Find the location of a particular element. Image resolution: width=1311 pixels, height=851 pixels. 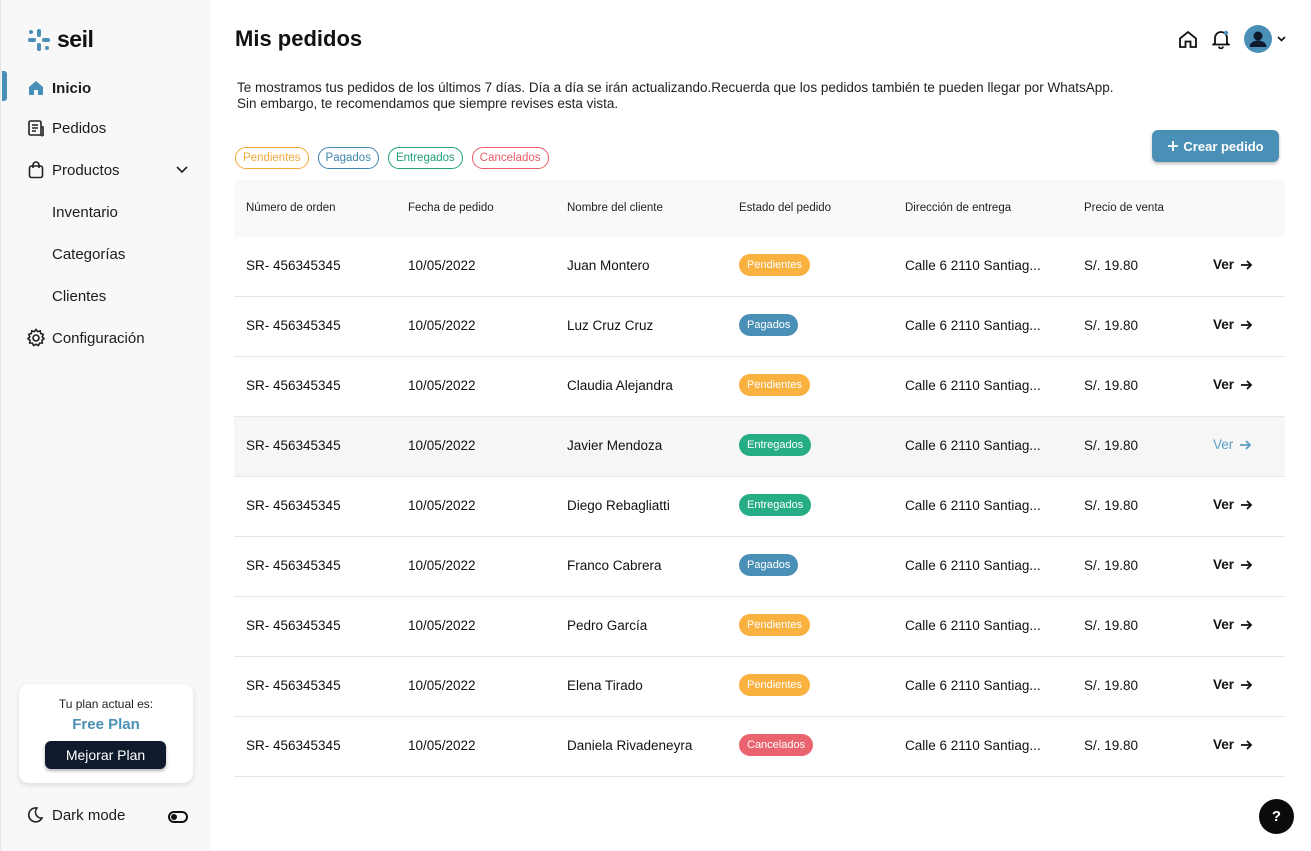

upgrade-plan-button: Mejorar Plan is located at coordinates (105, 755).